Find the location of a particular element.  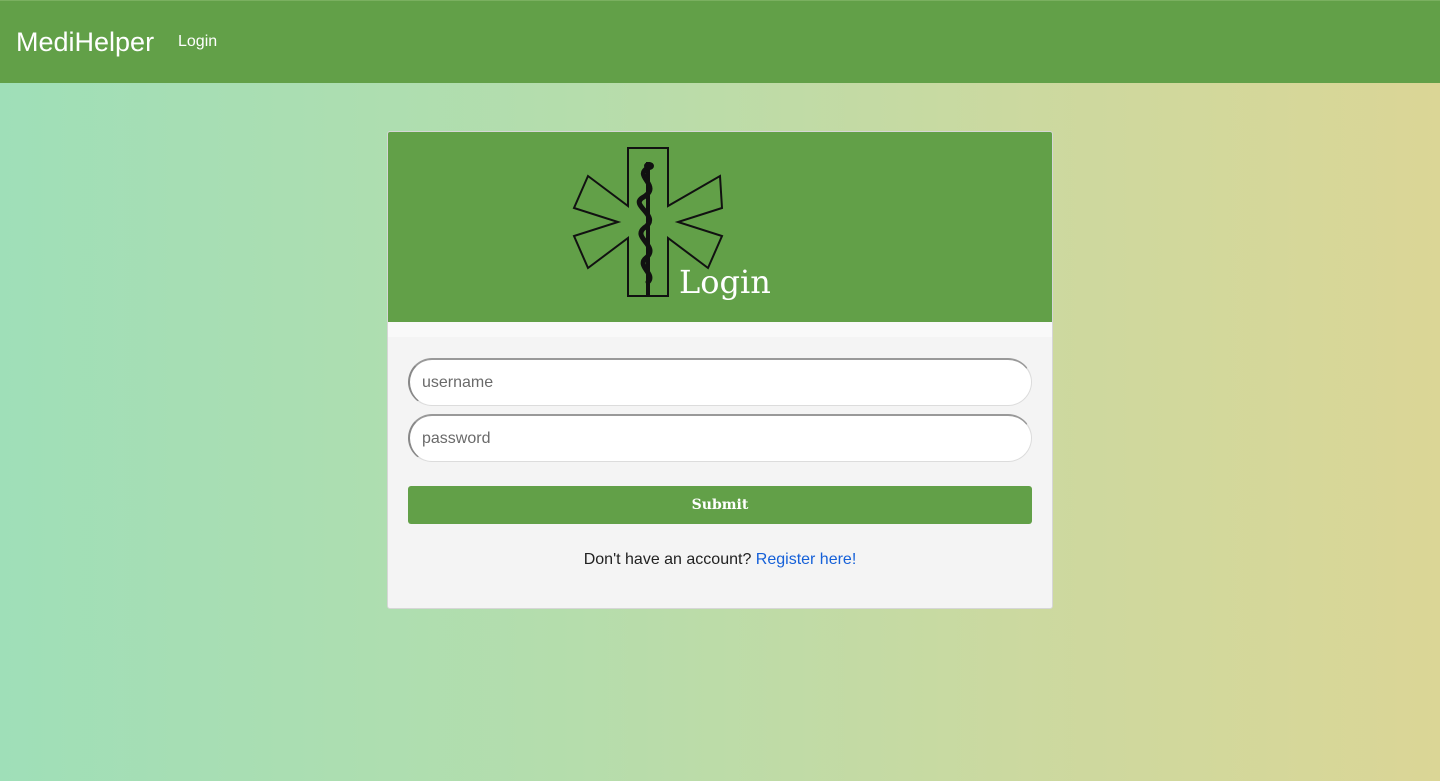

card-title: Login is located at coordinates (725, 282).